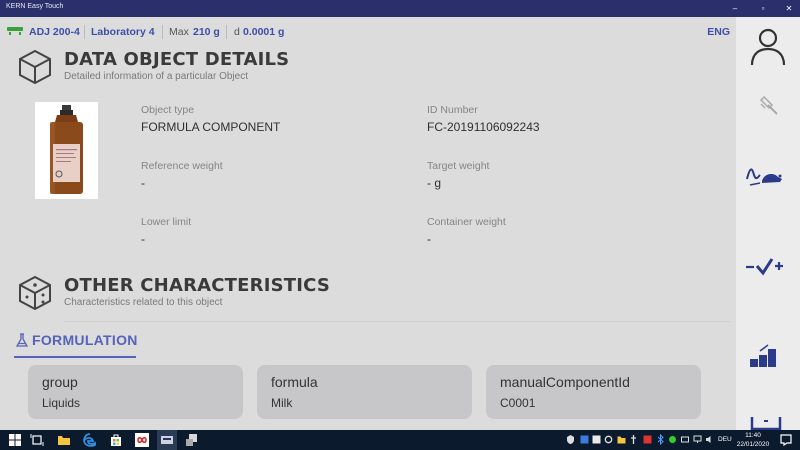 This screenshot has height=450, width=800. Describe the element at coordinates (116, 440) in the screenshot. I see `store-icon` at that location.